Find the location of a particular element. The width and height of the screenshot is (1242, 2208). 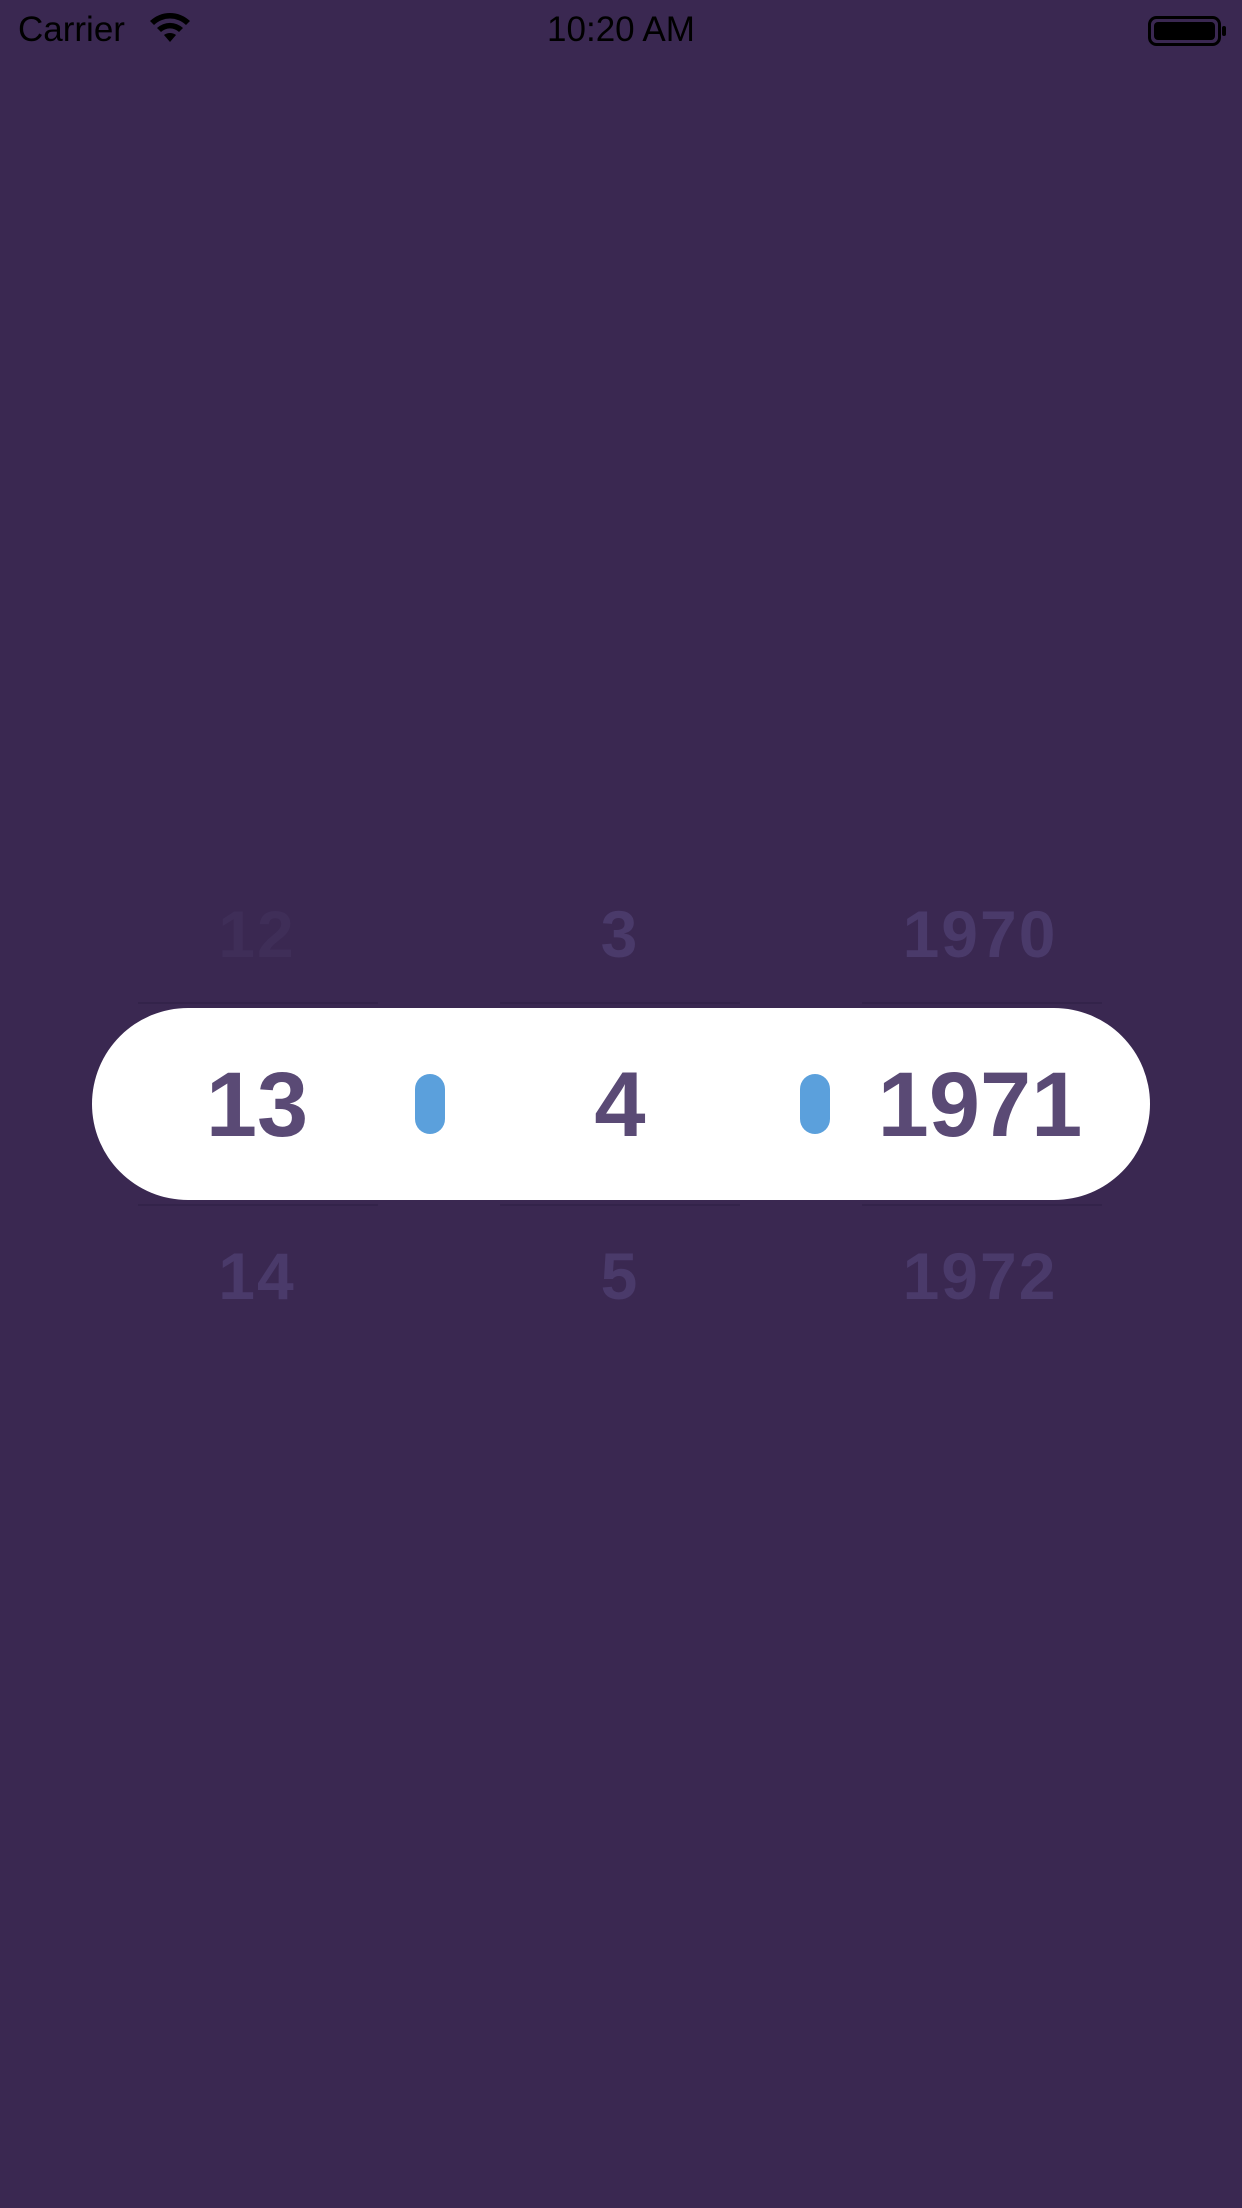

day-previous: 12 is located at coordinates (257, 934).